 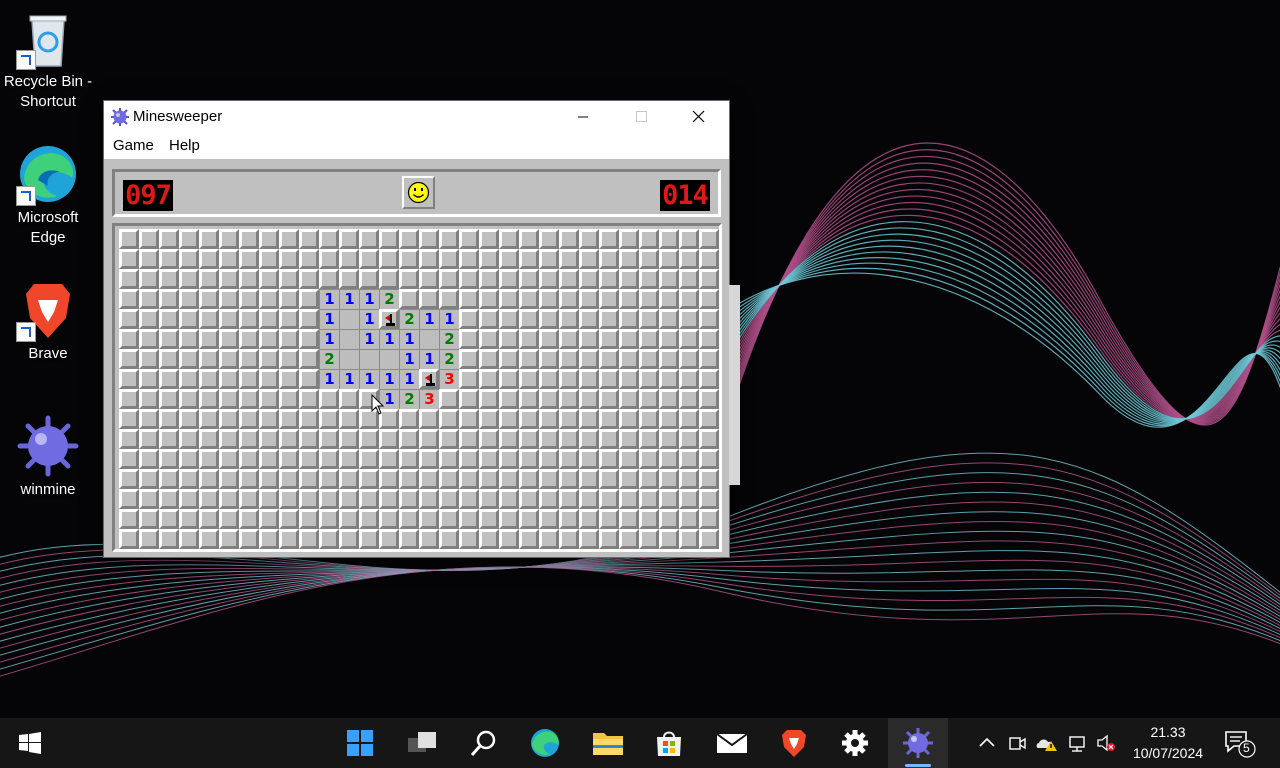 I want to click on title-bar: Minesweeper, so click(x=416, y=116).